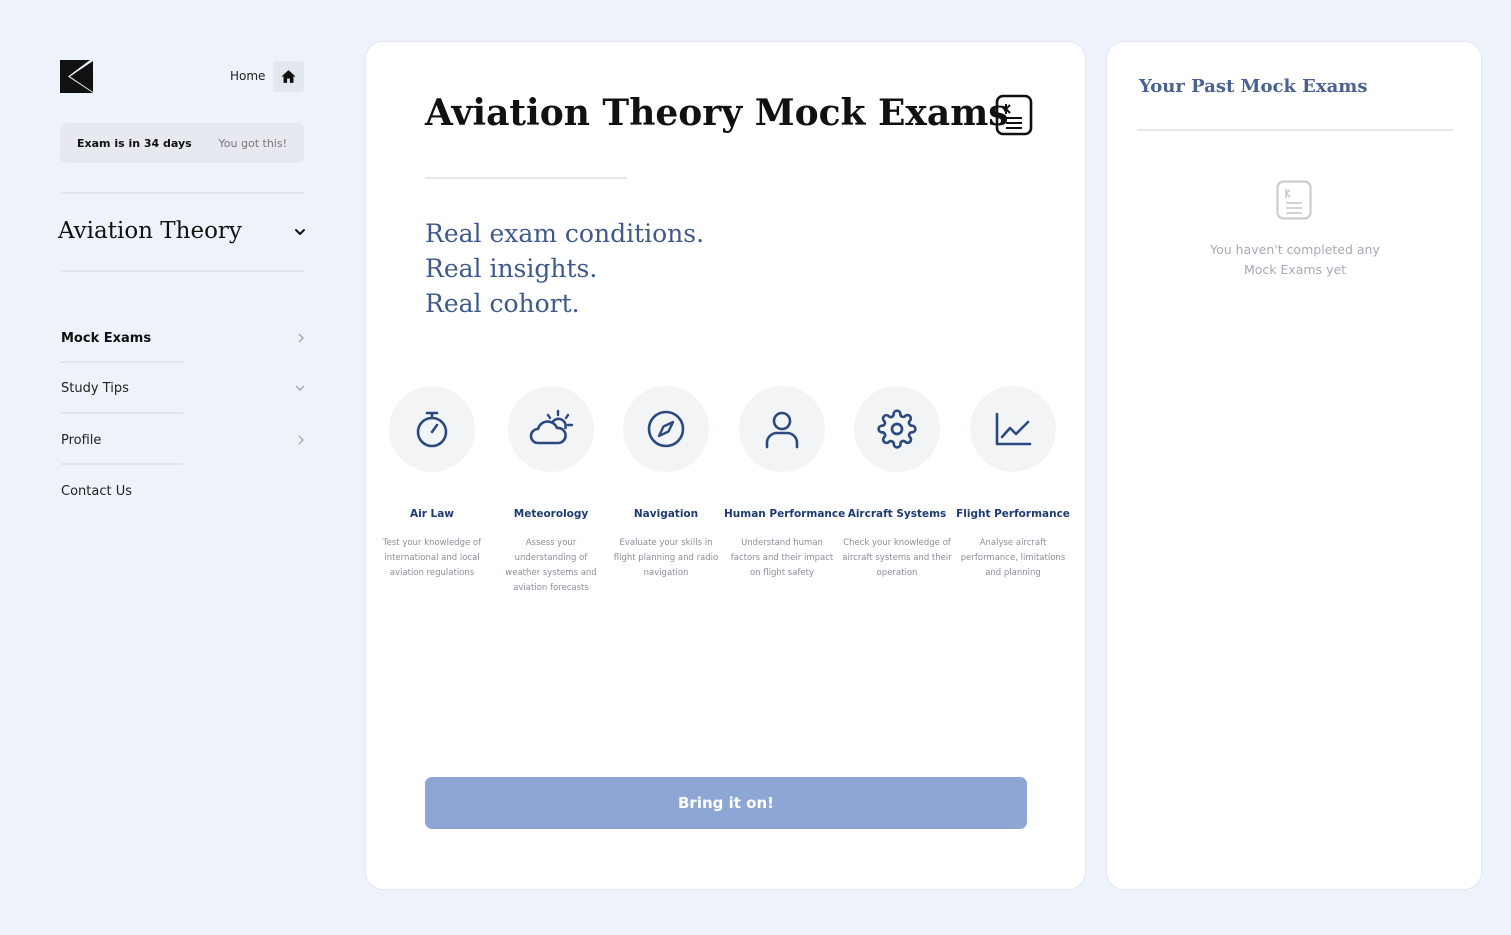 The width and height of the screenshot is (1511, 935). Describe the element at coordinates (252, 143) in the screenshot. I see `encouragement-text: You got this!` at that location.